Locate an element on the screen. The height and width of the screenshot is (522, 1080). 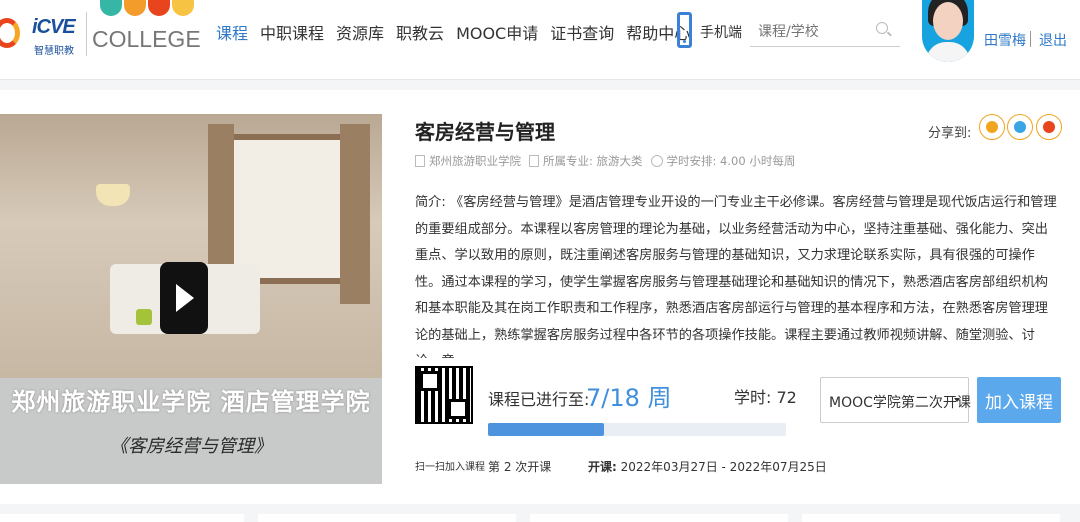
share-label: 分享到: is located at coordinates (950, 133).